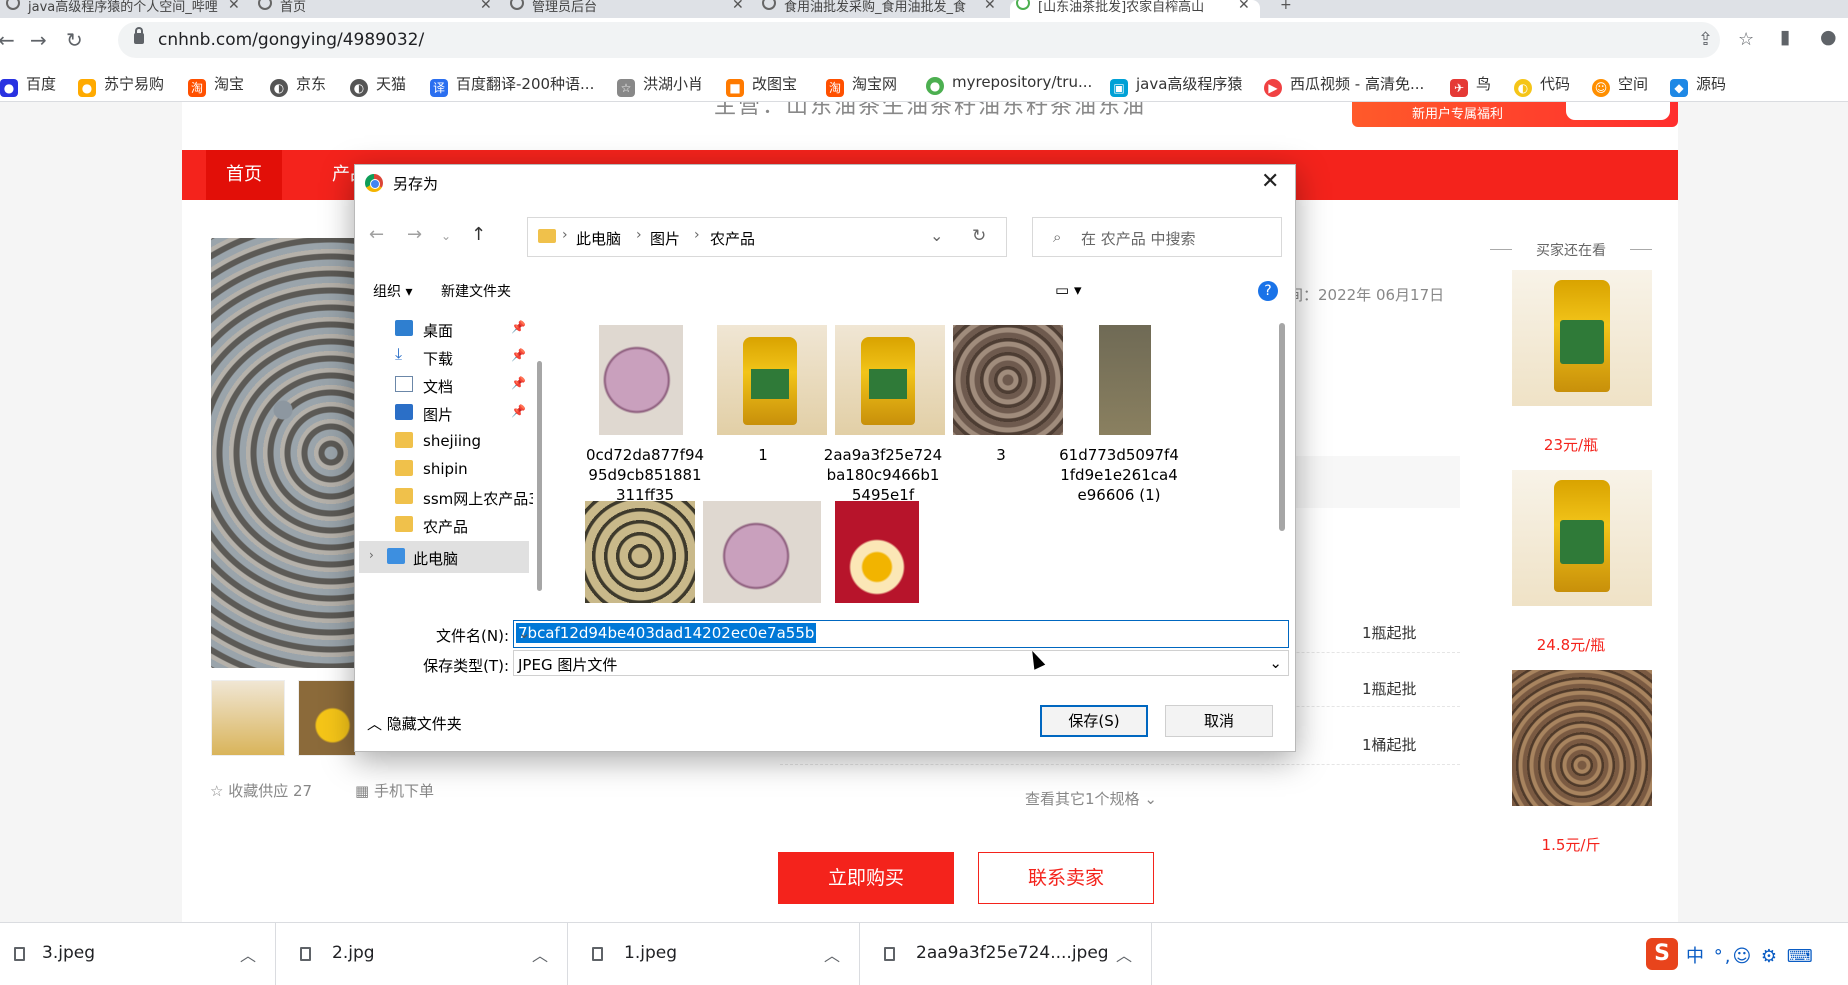  I want to click on dialog-title: 另存为, so click(416, 184).